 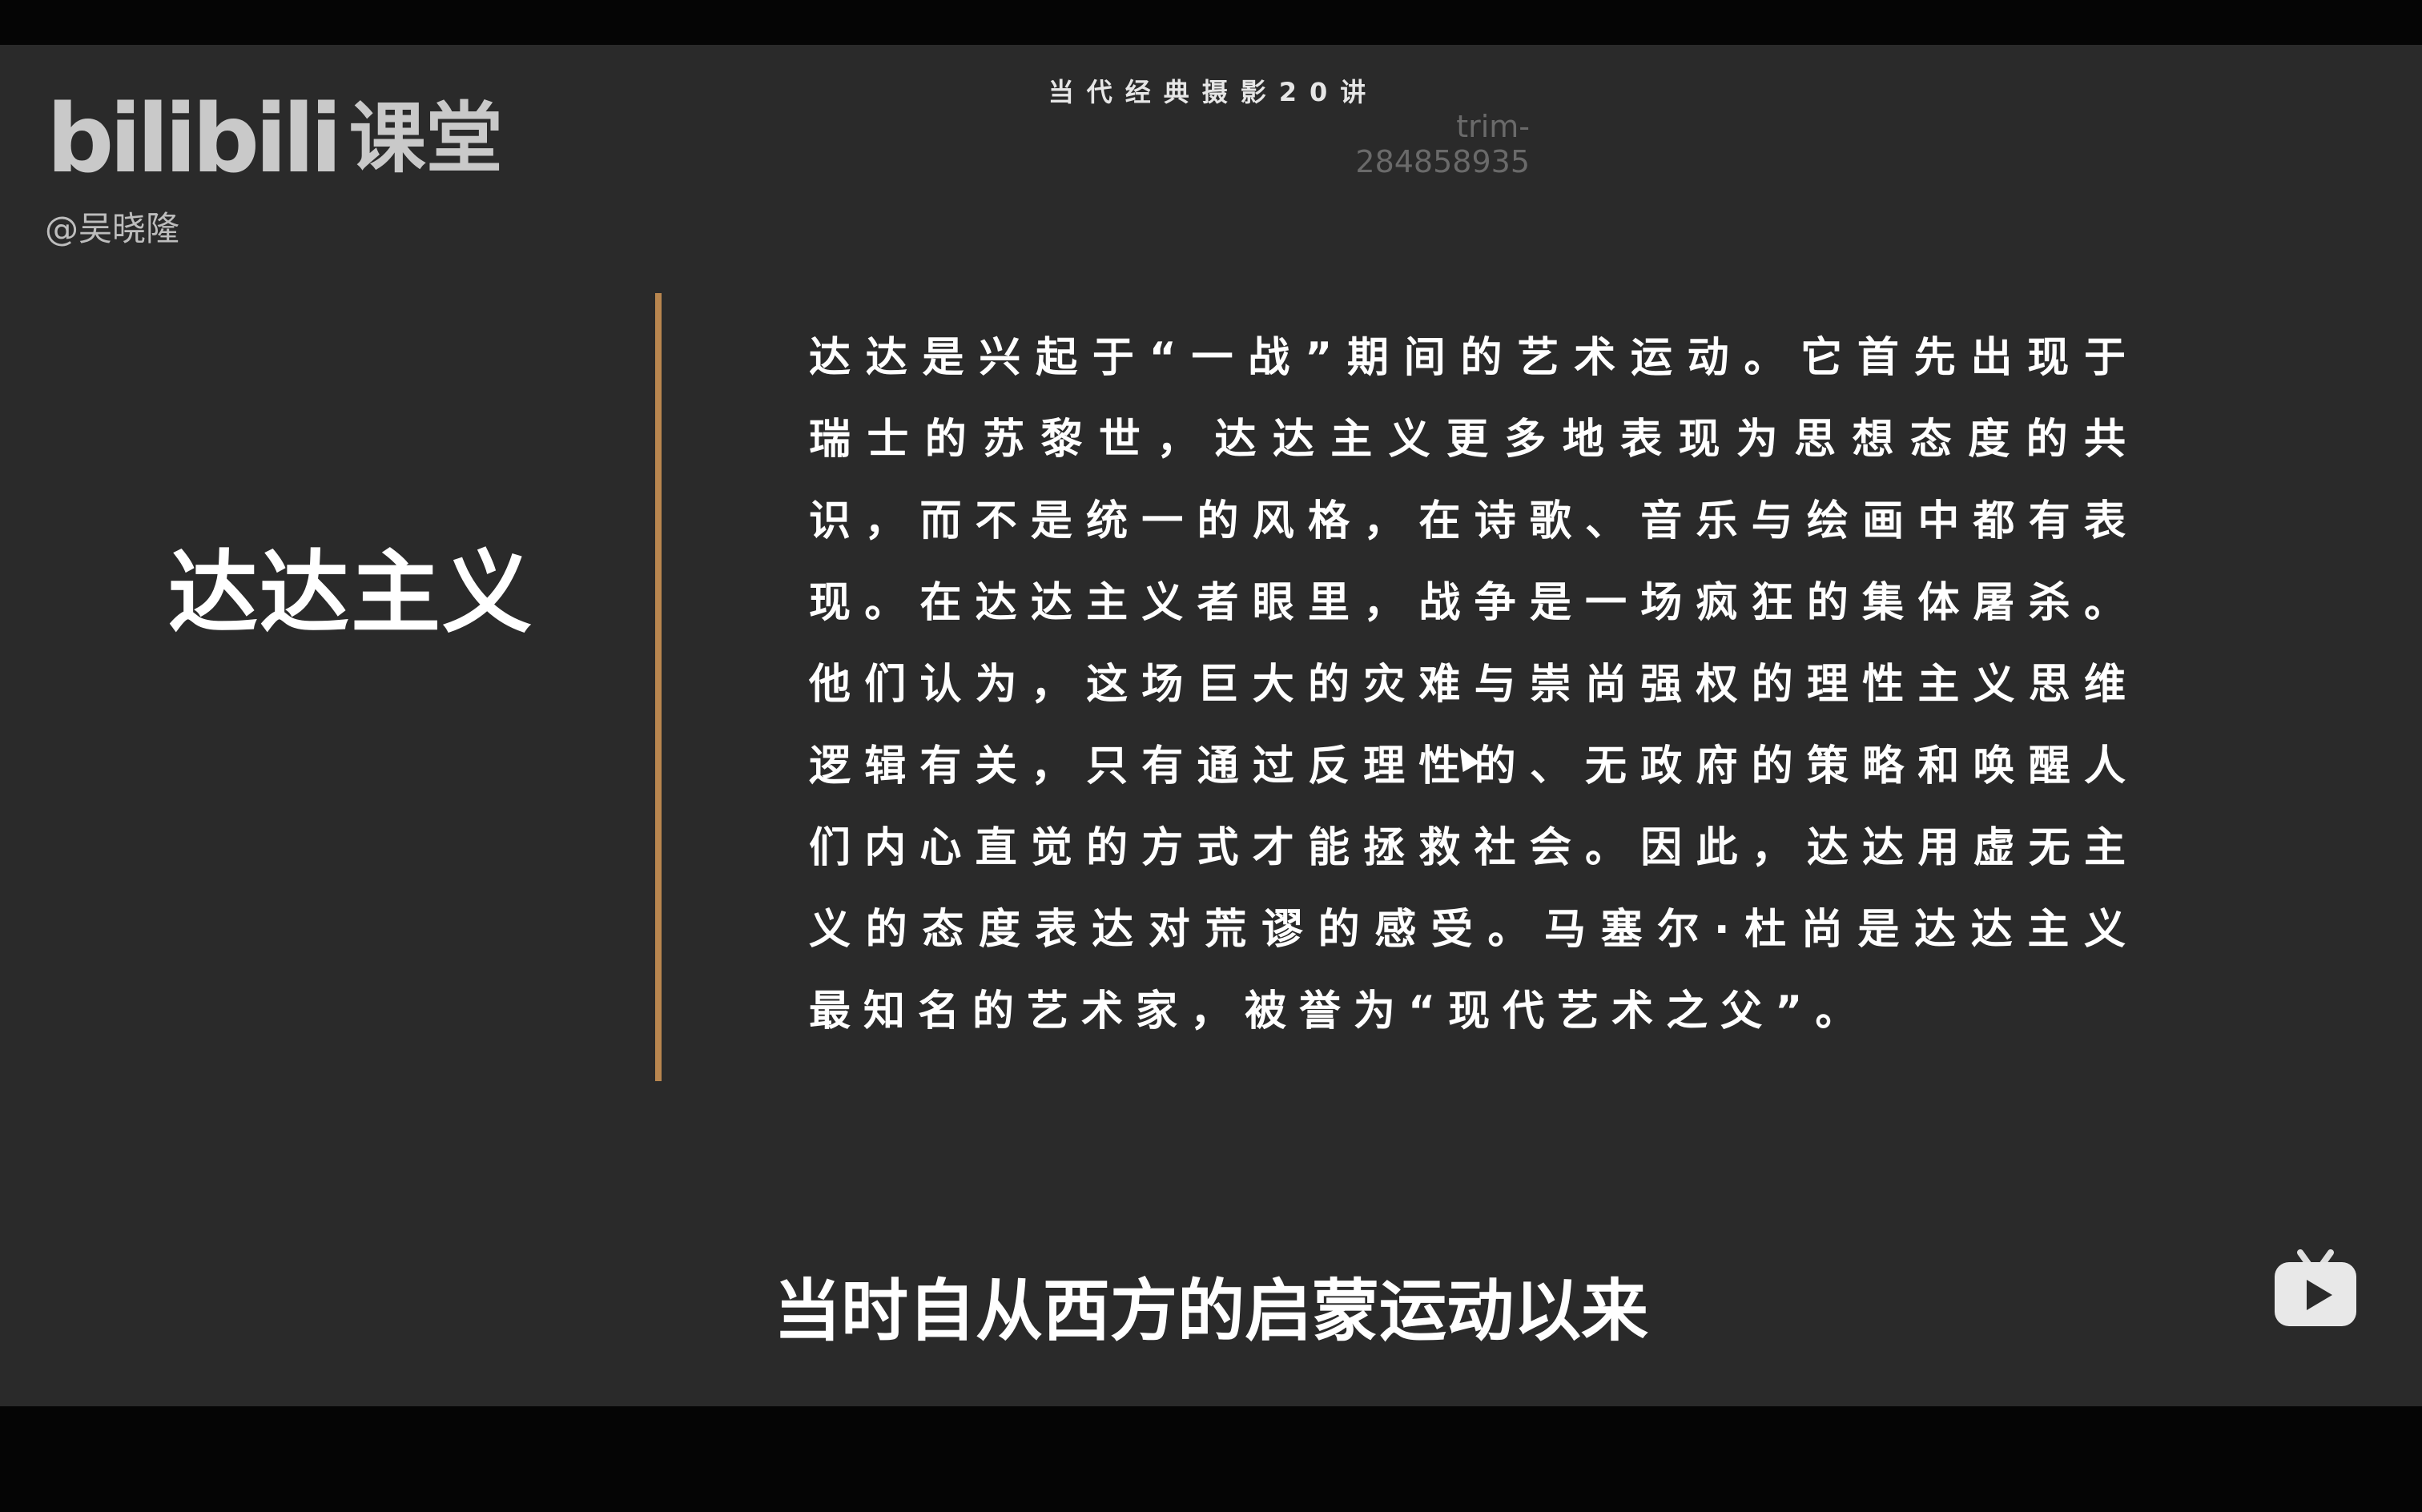 I want to click on bilibili-tv-icon, so click(x=2315, y=1289).